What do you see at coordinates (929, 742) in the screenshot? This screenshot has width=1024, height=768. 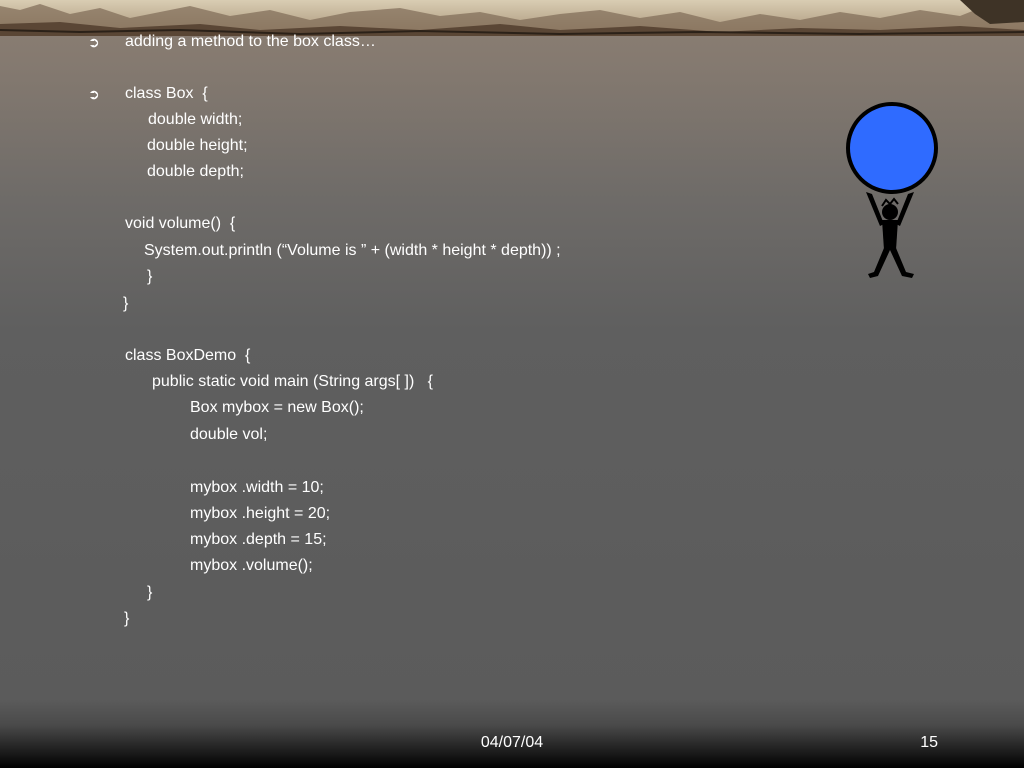 I see `page-number: 15` at bounding box center [929, 742].